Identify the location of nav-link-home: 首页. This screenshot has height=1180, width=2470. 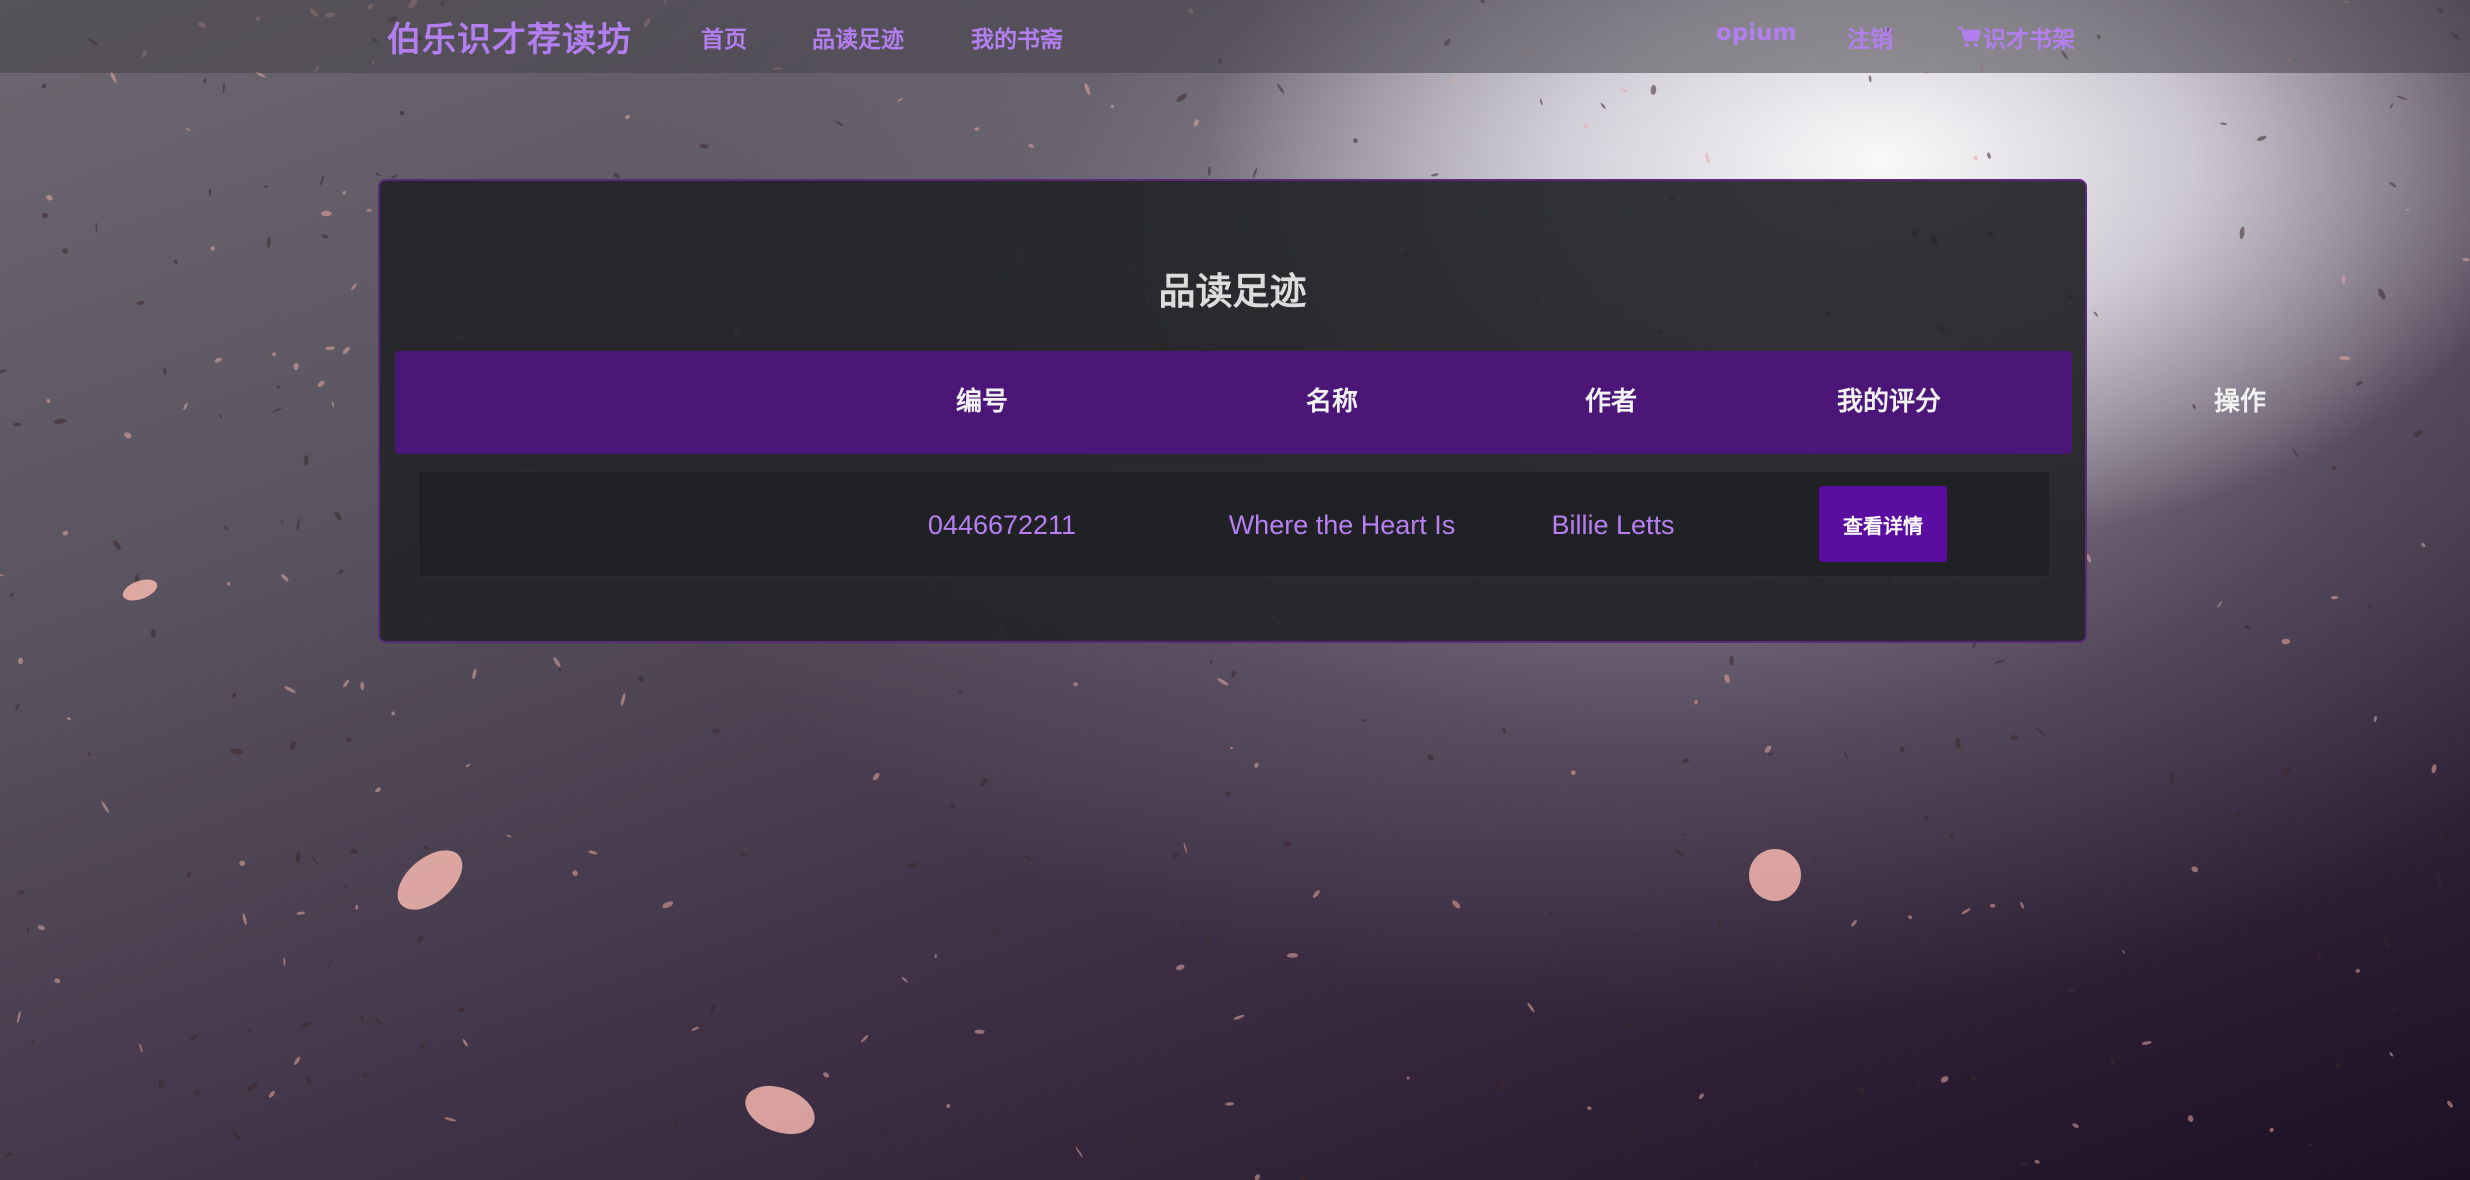
(724, 37).